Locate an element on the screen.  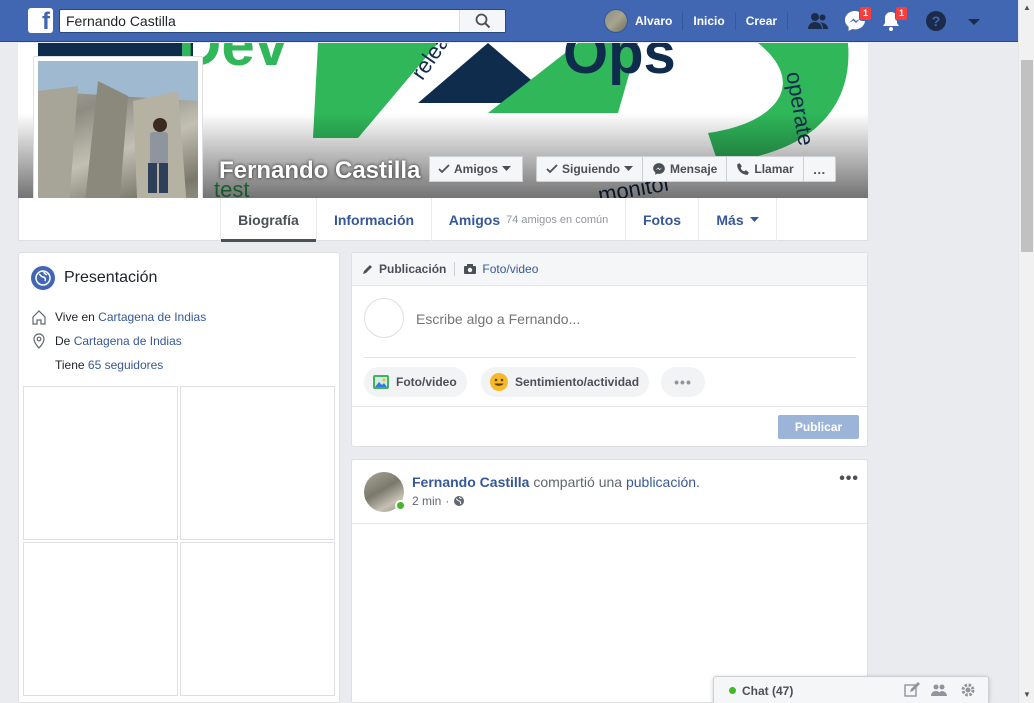
composer-tab-divider is located at coordinates (455, 269).